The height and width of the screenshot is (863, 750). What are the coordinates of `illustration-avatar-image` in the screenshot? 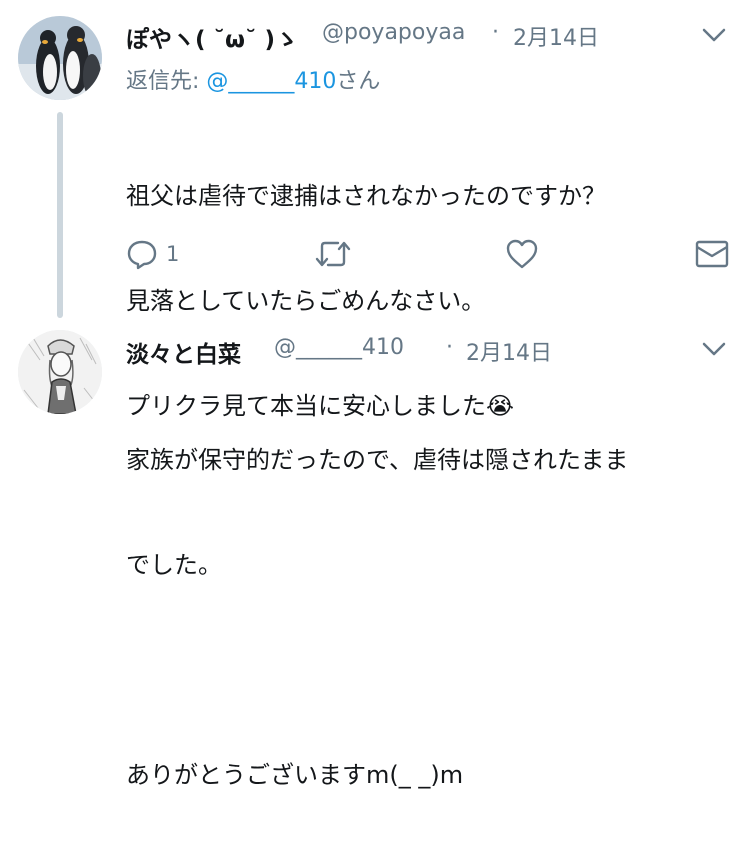 It's located at (60, 372).